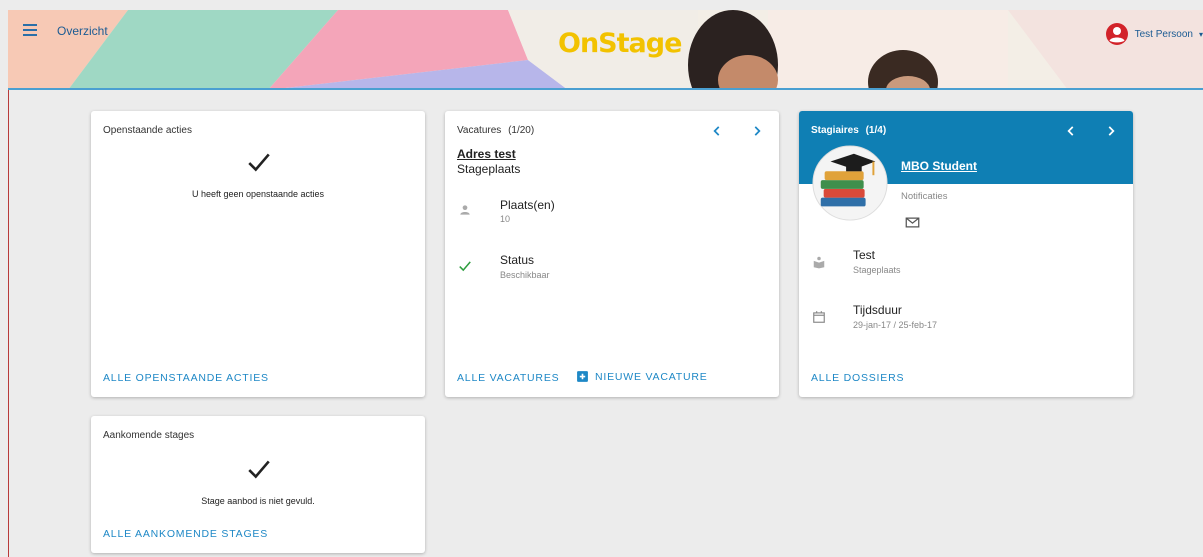 This screenshot has width=1203, height=557. I want to click on app-header: Overzicht OnStage Test Persoon ▾, so click(605, 50).